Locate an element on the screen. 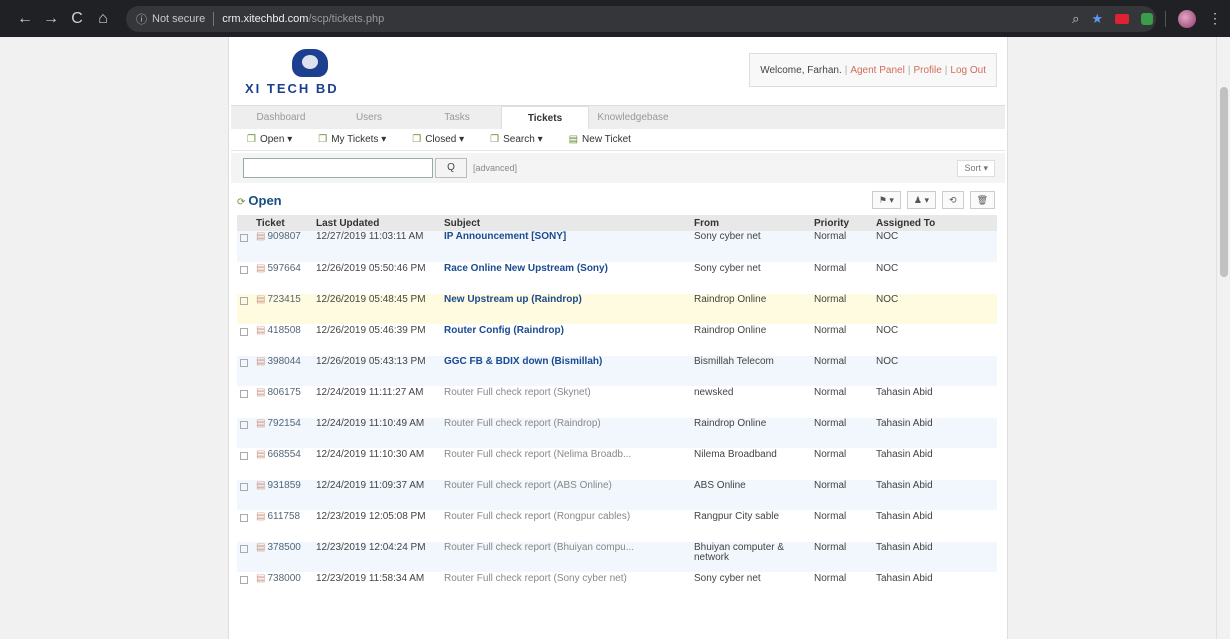 The width and height of the screenshot is (1230, 639). column-header-priority: Priority is located at coordinates (842, 223).